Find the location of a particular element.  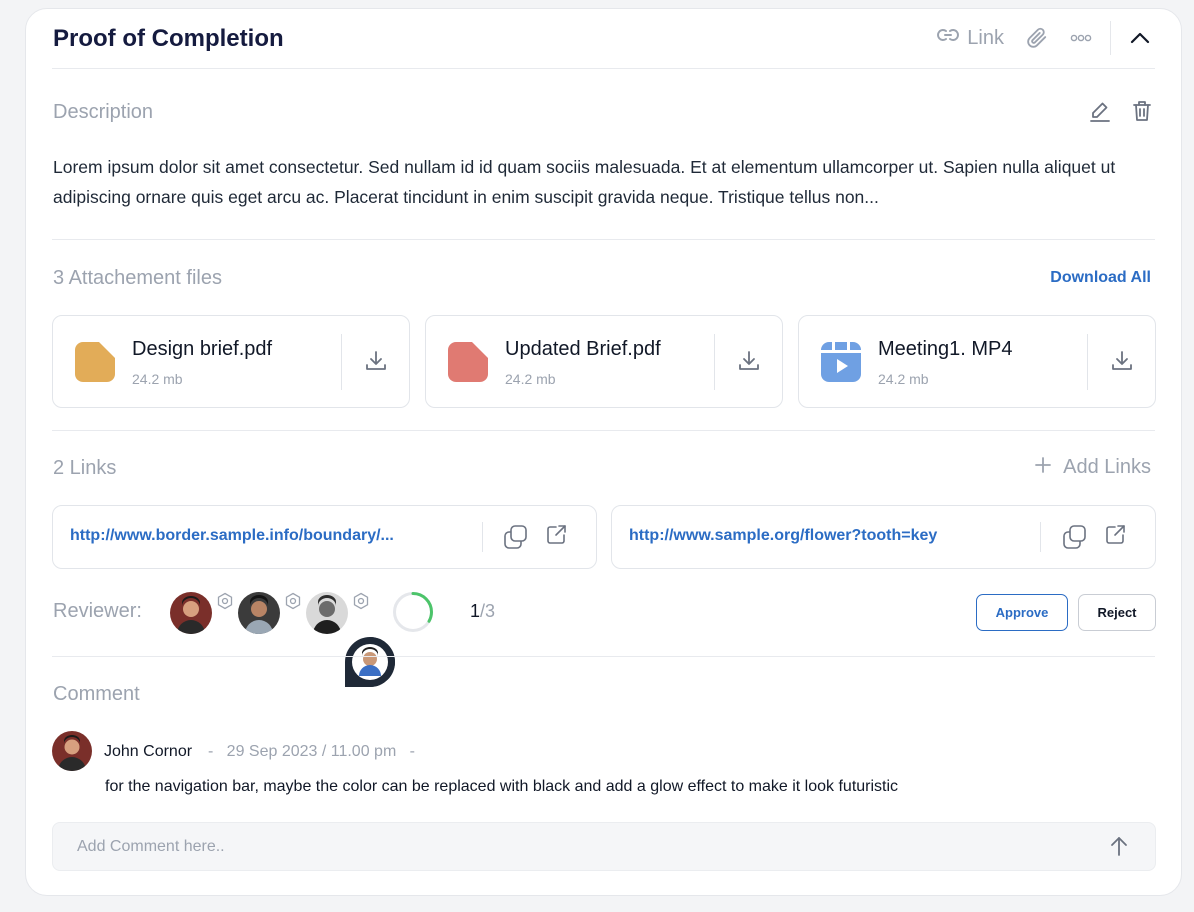

trash-icon is located at coordinates (1142, 113).